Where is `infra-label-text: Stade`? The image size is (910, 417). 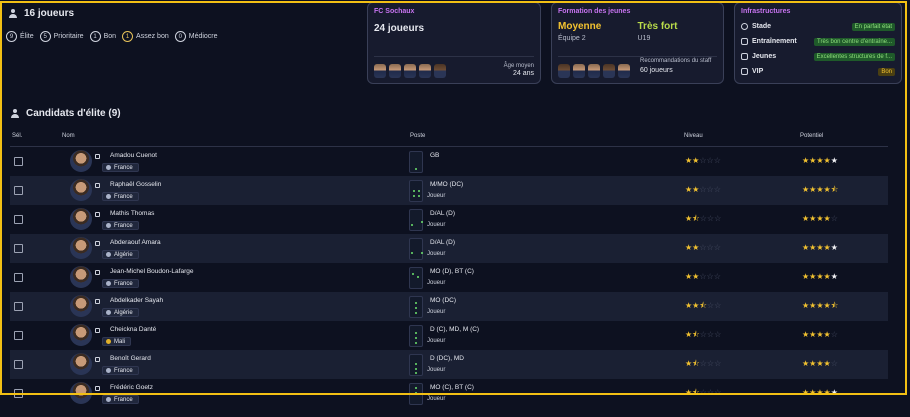
infra-label-text: Stade is located at coordinates (762, 26).